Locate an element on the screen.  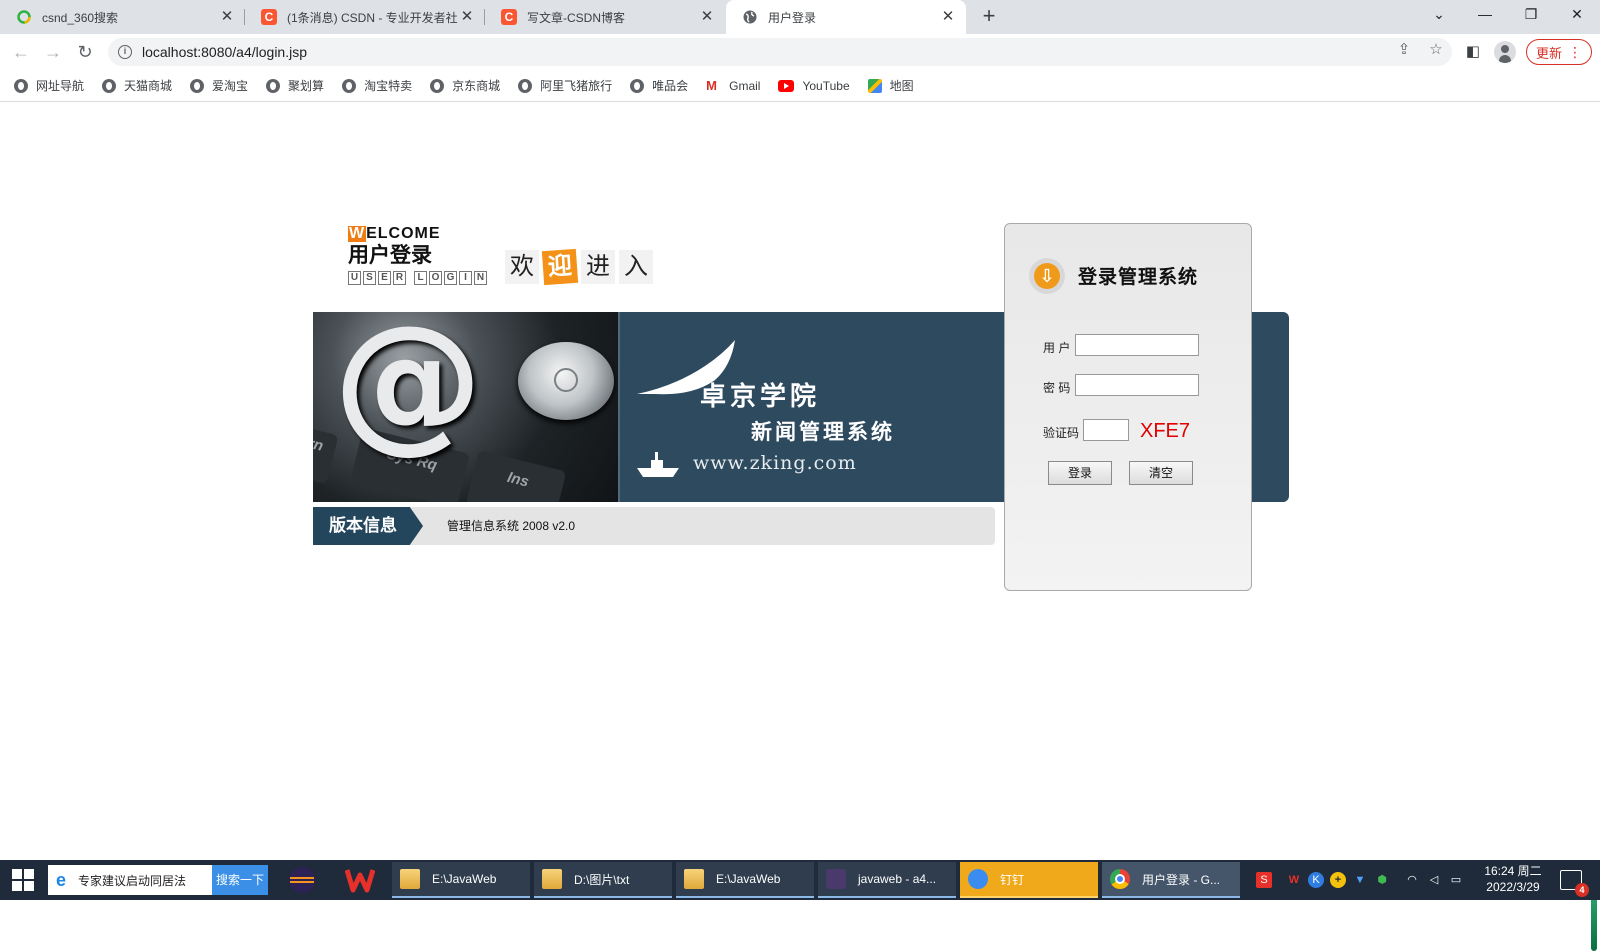
password-label: 密 码 is located at coordinates (1057, 388).